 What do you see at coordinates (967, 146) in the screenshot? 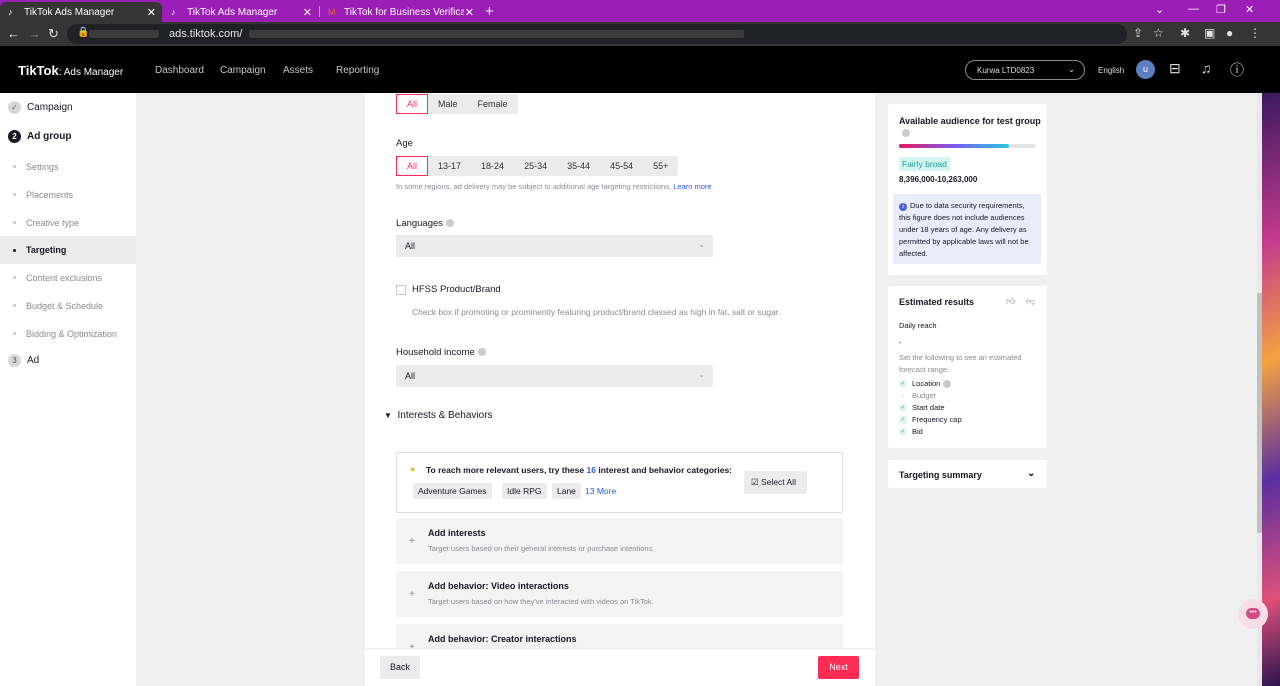
I see `audience-gauge` at bounding box center [967, 146].